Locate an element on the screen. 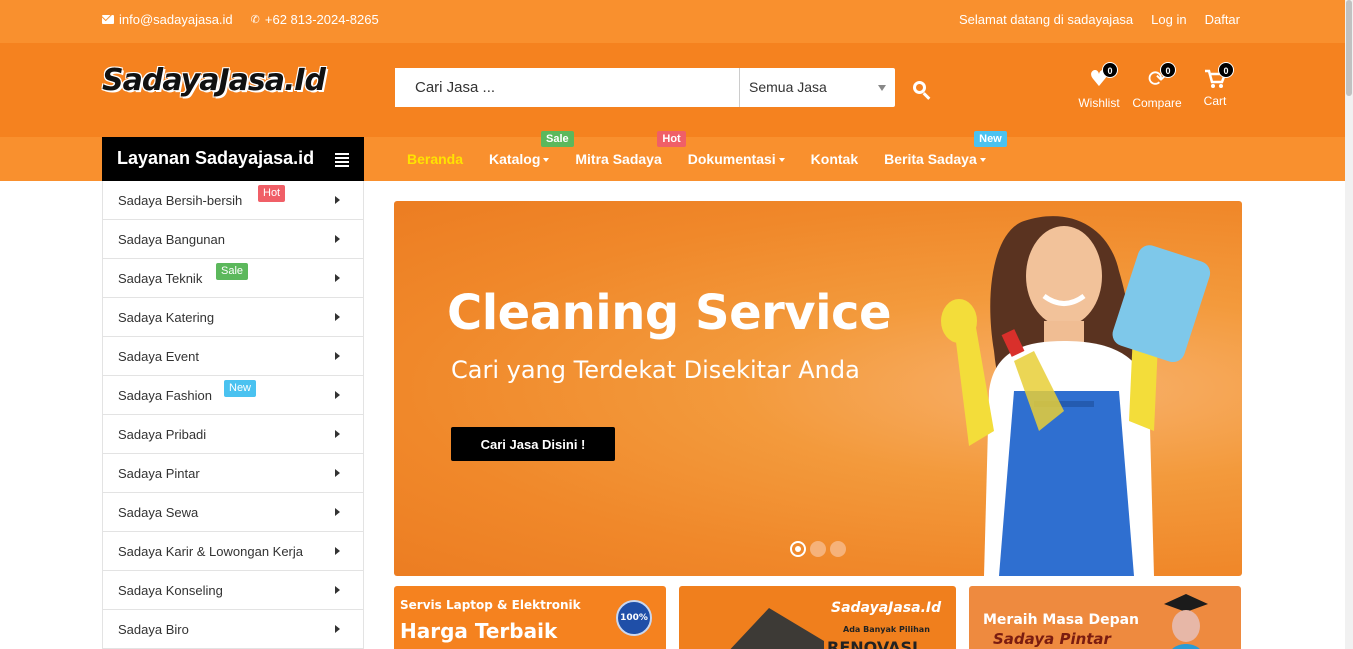 The height and width of the screenshot is (649, 1353). sidebar-item-katering: Sadaya Katering is located at coordinates (233, 317).